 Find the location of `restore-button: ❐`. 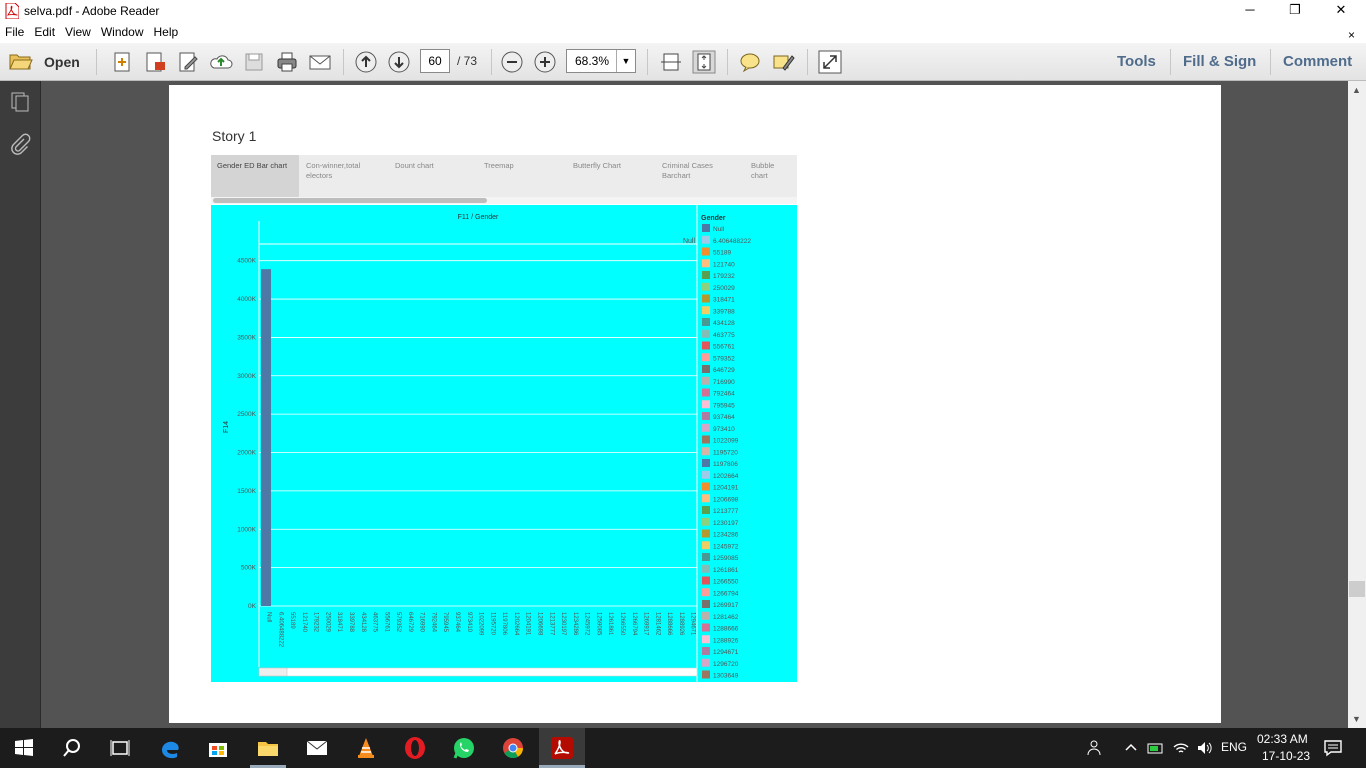

restore-button: ❐ is located at coordinates (1295, 11).